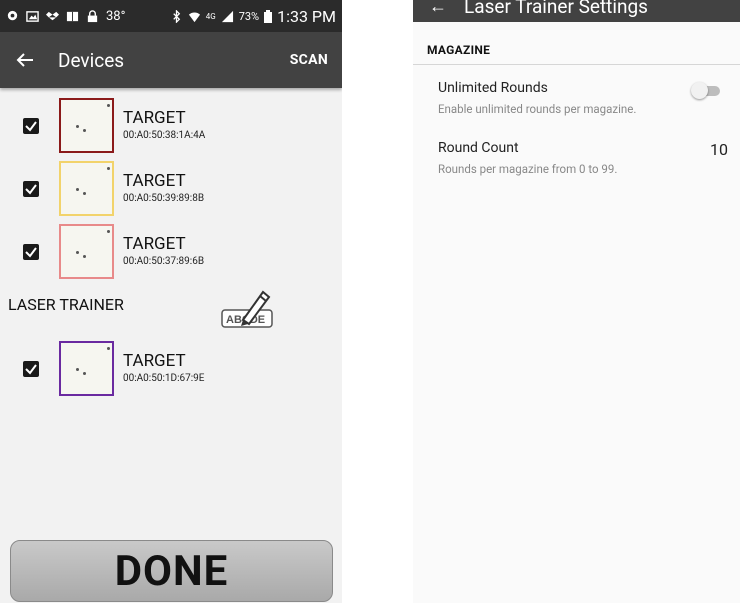 Image resolution: width=740 pixels, height=603 pixels. Describe the element at coordinates (459, 50) in the screenshot. I see `section-header: MAGAZINE` at that location.